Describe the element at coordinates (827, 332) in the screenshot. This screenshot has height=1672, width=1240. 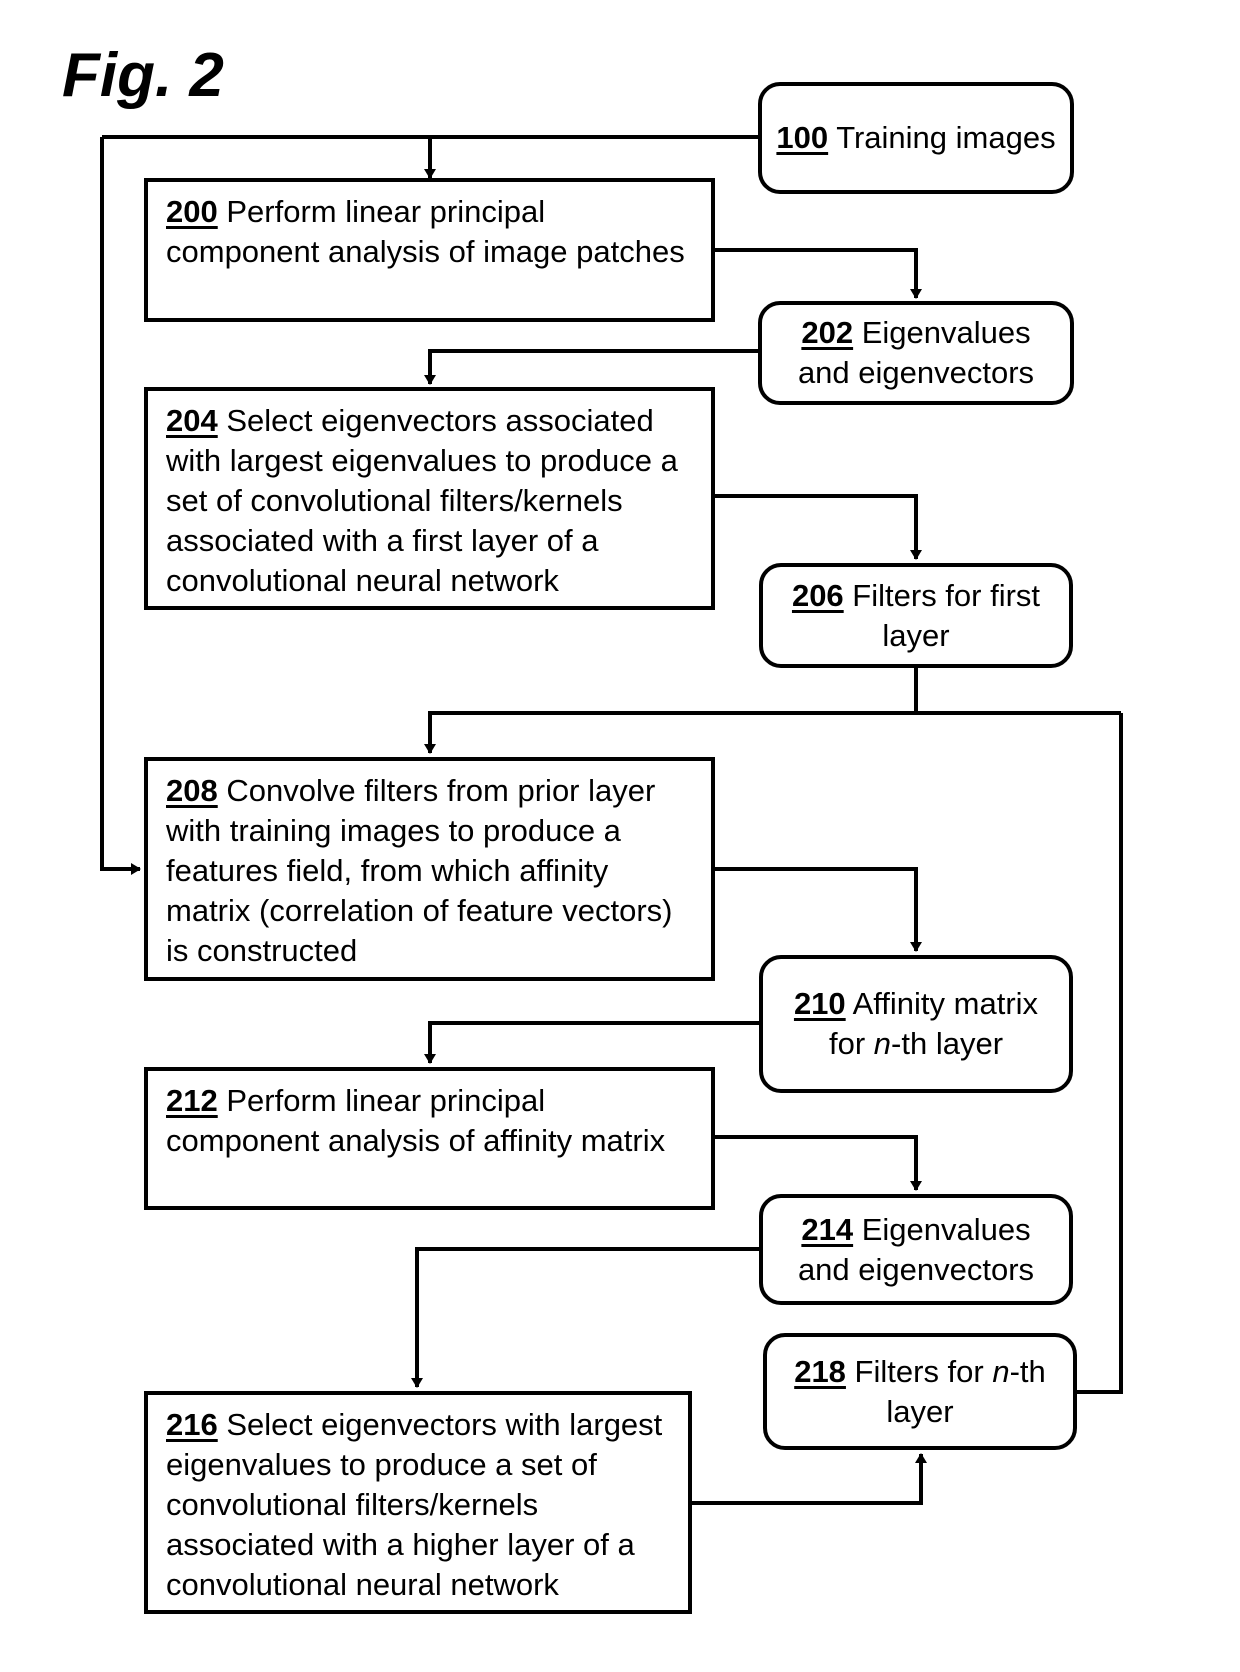
I see `ref-number: 202` at that location.